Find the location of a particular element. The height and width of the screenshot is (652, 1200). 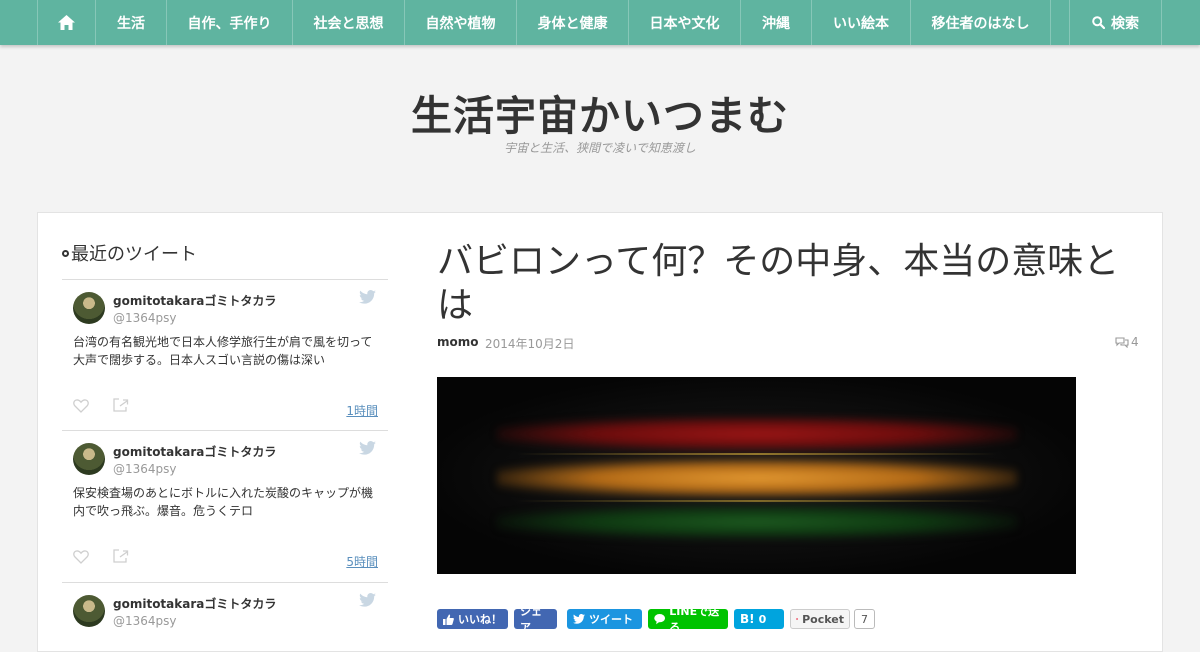

search-button: 検索 is located at coordinates (1115, 22).